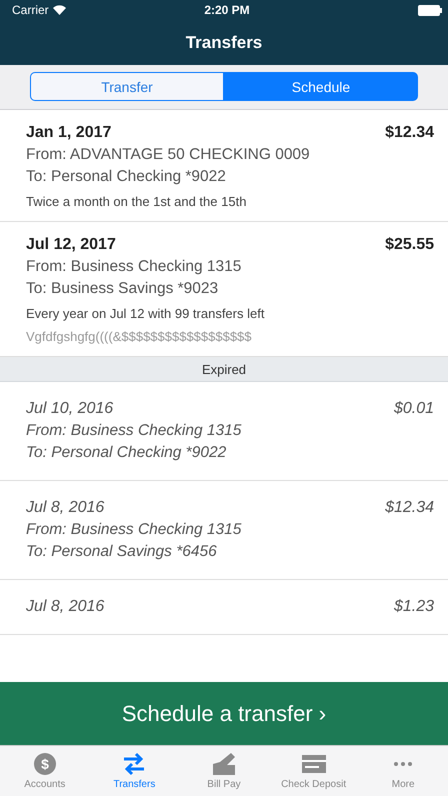  Describe the element at coordinates (137, 201) in the screenshot. I see `schedule-text: Twice a month on the 1st and the 15th` at that location.